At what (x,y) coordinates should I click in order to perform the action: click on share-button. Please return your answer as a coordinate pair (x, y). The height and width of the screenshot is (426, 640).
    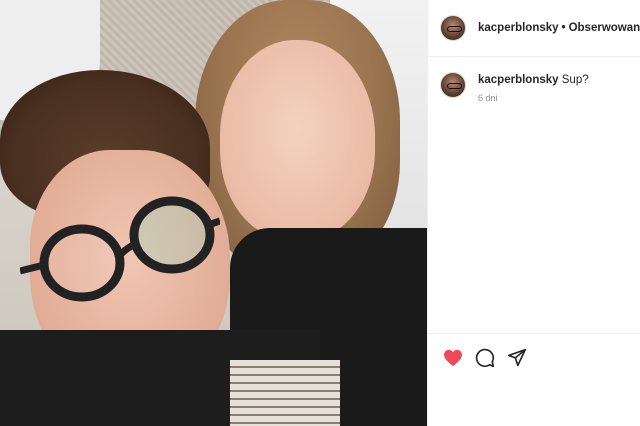
    Looking at the image, I should click on (517, 358).